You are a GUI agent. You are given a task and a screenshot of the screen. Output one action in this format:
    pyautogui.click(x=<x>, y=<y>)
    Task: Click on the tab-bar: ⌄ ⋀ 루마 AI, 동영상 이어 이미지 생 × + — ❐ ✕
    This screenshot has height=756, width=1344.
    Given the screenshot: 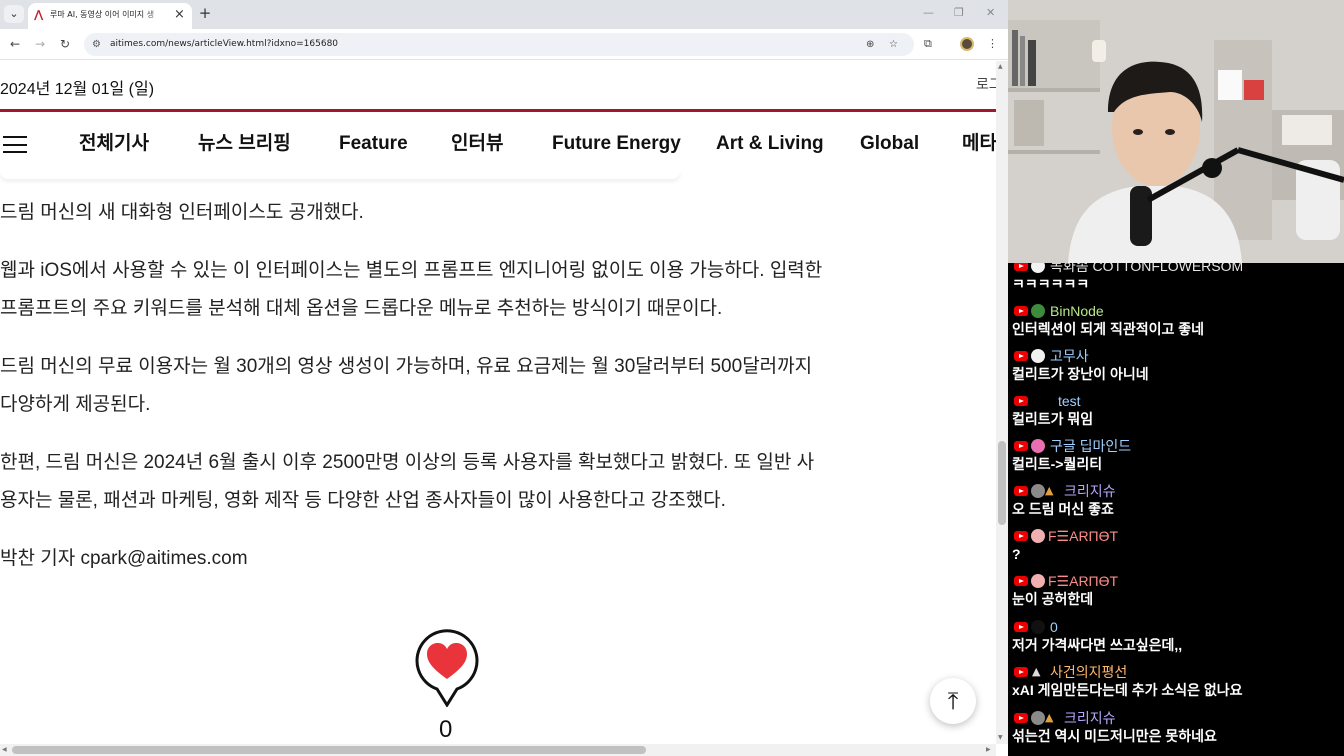 What is the action you would take?
    pyautogui.click(x=504, y=14)
    